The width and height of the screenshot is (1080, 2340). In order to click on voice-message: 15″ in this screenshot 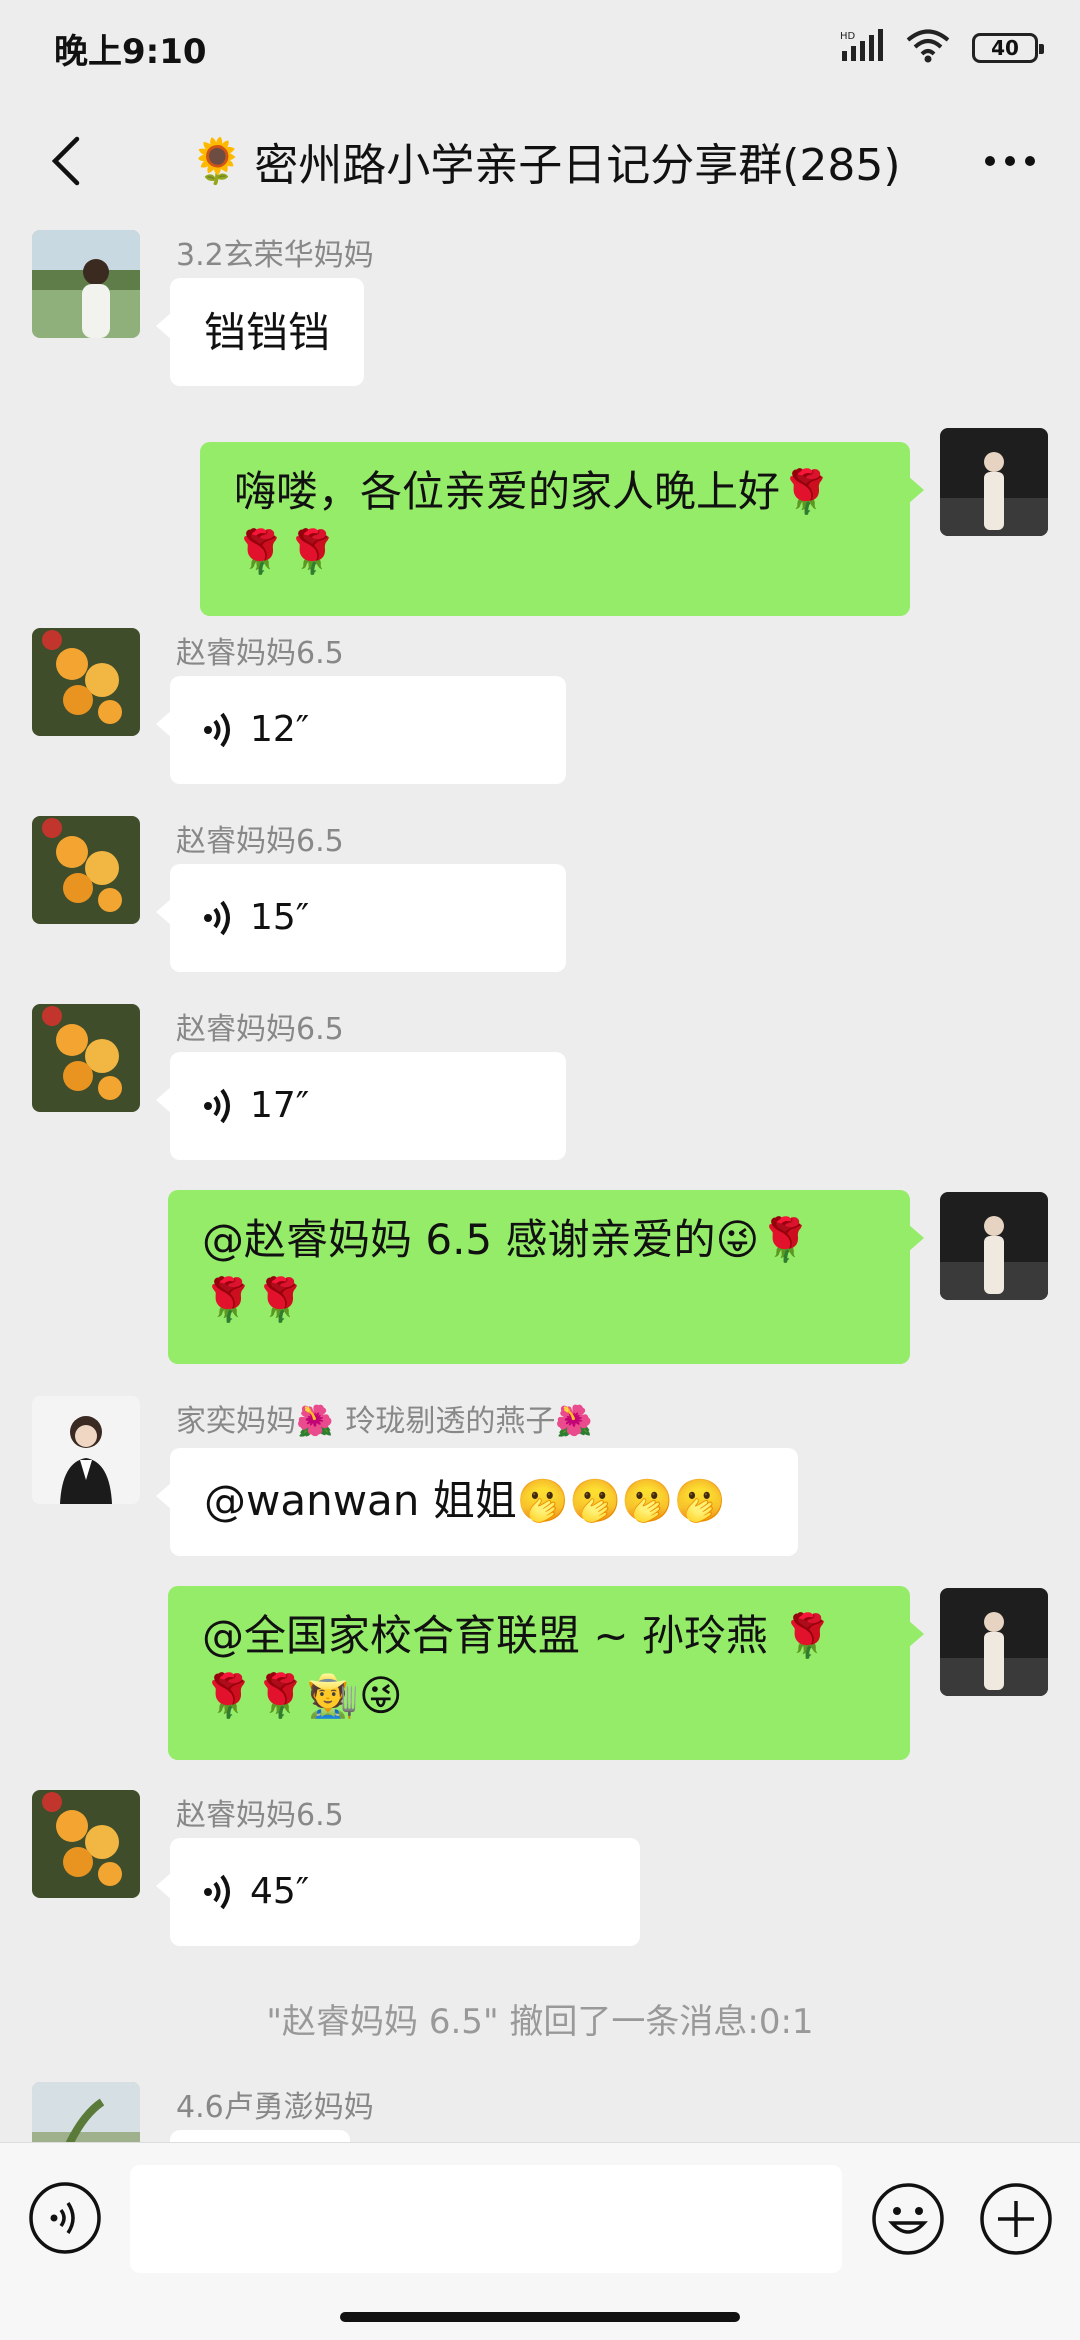, I will do `click(361, 918)`.